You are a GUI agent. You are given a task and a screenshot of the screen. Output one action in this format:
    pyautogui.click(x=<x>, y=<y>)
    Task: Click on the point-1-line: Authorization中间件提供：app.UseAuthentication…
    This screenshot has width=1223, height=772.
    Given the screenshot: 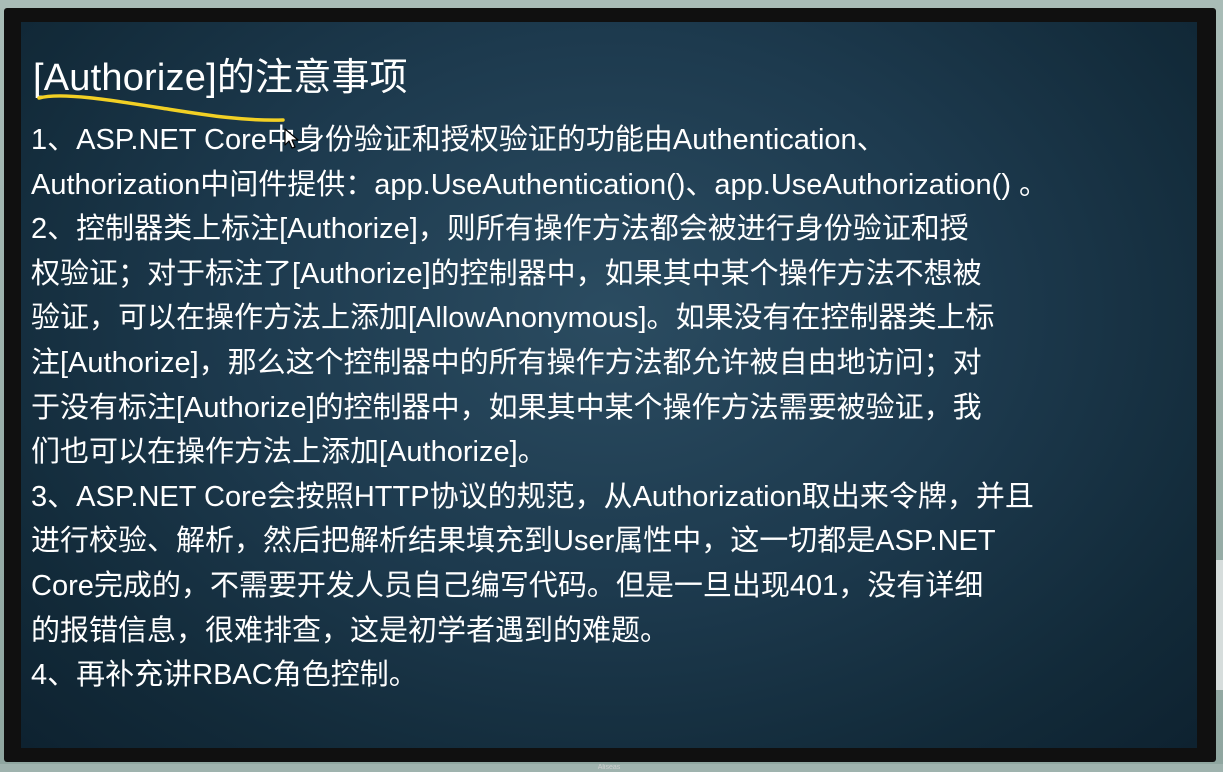 What is the action you would take?
    pyautogui.click(x=540, y=184)
    